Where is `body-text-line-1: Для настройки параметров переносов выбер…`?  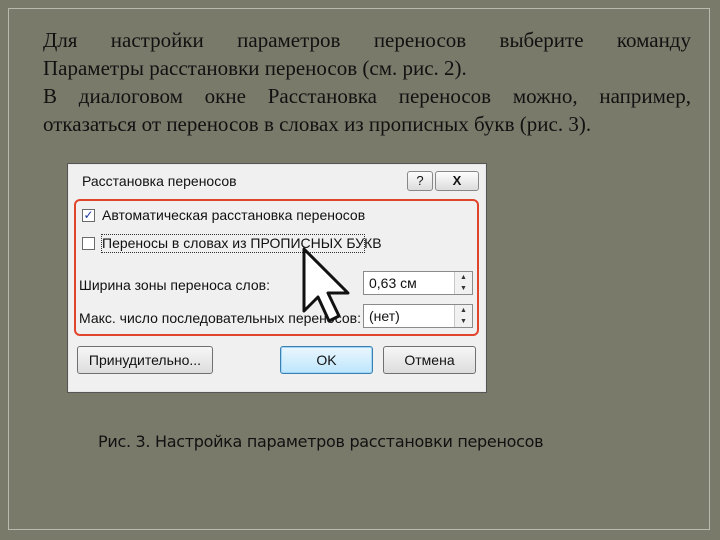 body-text-line-1: Для настройки параметров переносов выбер… is located at coordinates (367, 40).